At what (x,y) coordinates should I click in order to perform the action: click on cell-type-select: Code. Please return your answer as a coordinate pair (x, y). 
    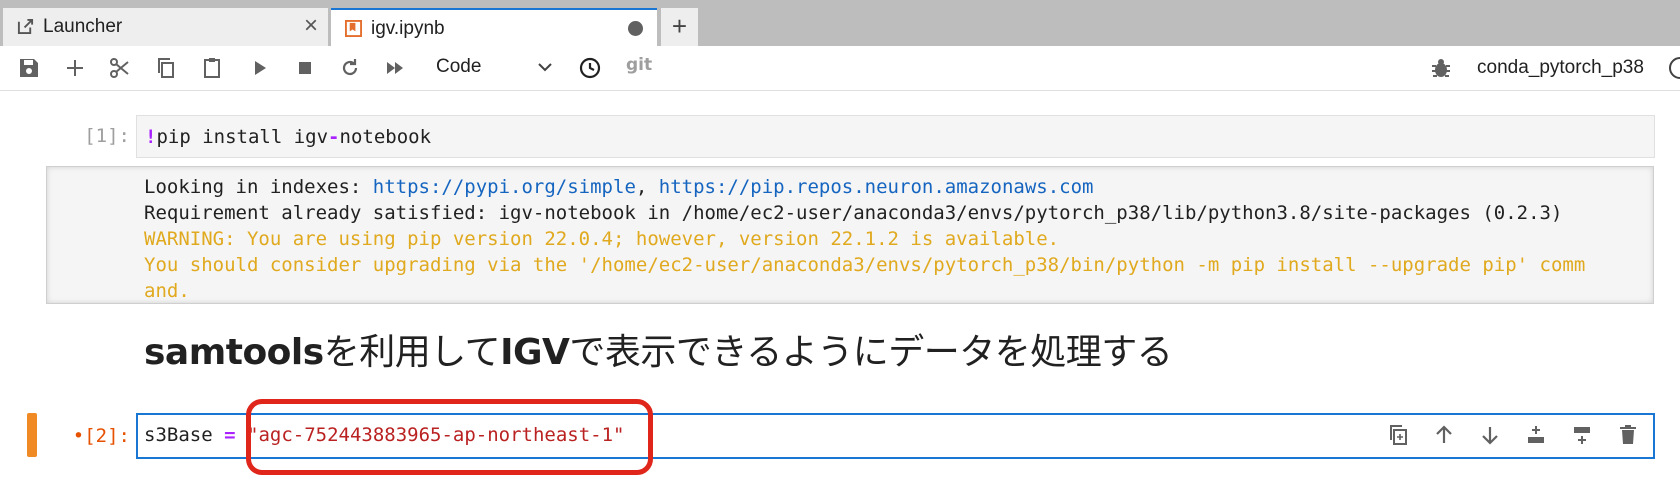
    Looking at the image, I should click on (496, 69).